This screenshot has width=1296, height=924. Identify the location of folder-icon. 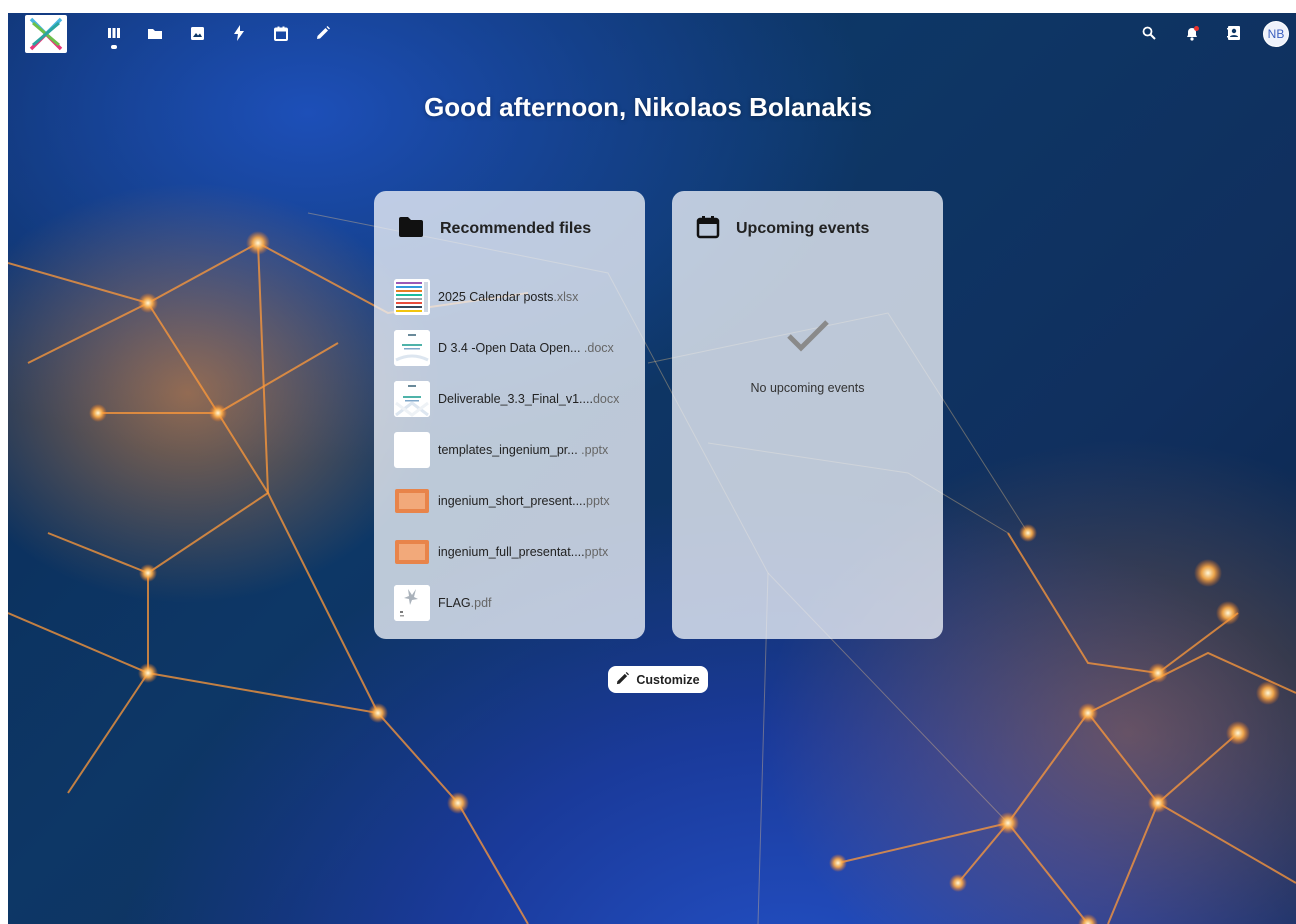
(411, 229).